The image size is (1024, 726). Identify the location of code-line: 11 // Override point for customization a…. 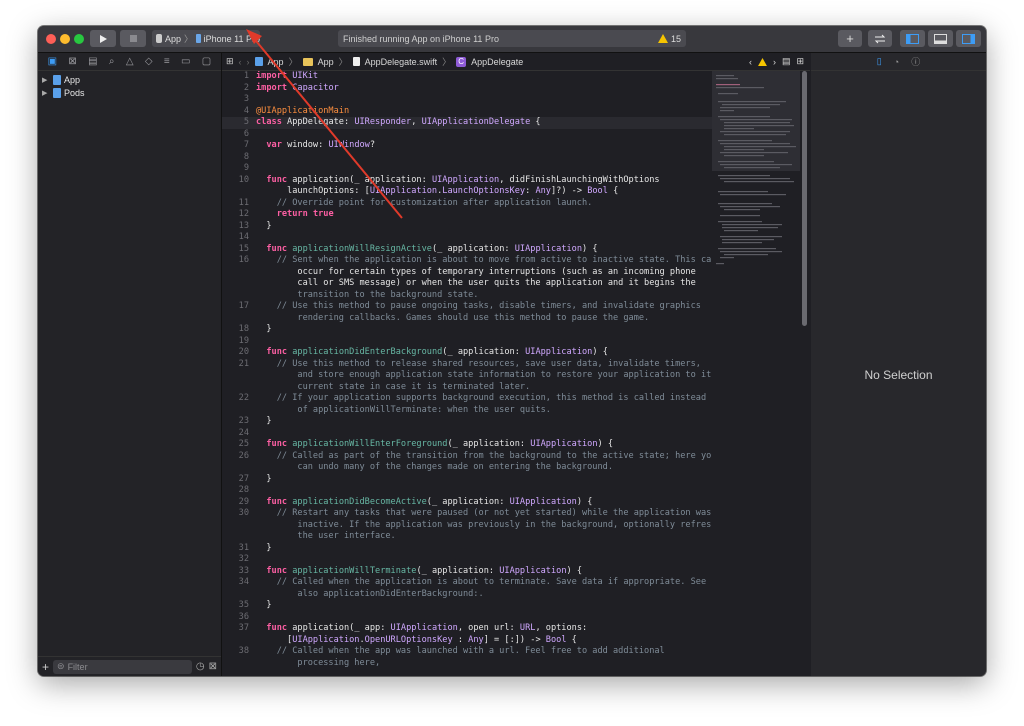
(467, 204).